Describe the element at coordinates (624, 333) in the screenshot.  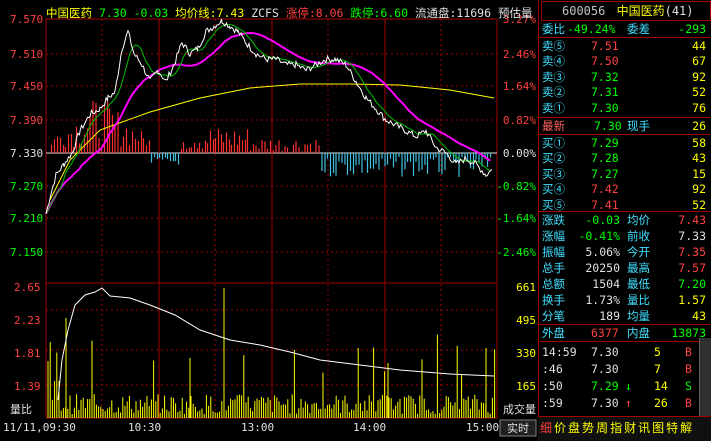
I see `outer-inner-row: 外盘 6377 内盘 13873` at that location.